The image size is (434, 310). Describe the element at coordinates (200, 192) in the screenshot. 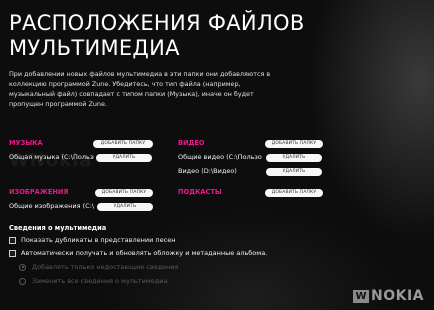

I see `podcasts-section-title: ПОДКАСТЫ` at that location.